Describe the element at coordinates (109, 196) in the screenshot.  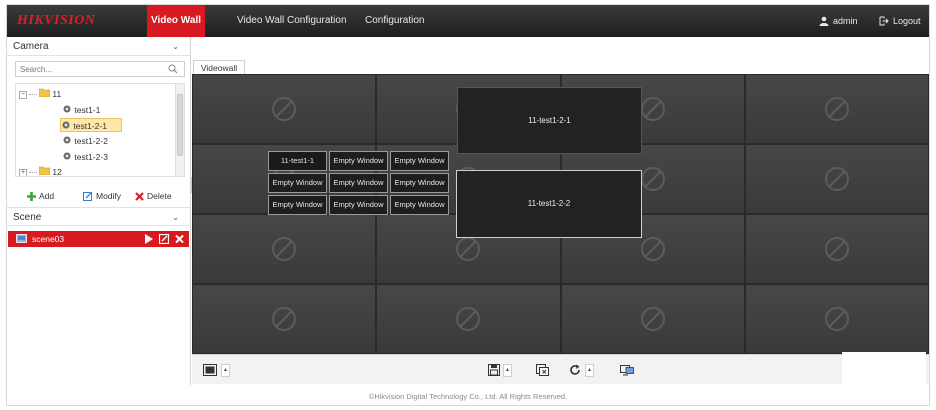
I see `modify-label: Modify` at that location.